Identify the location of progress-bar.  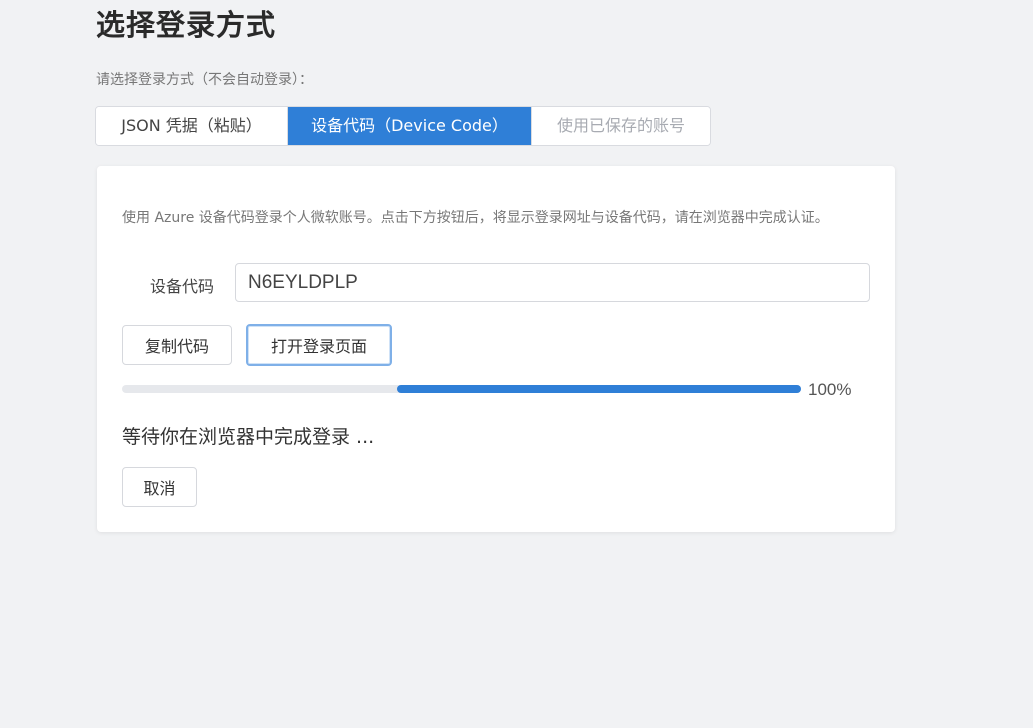
(461, 389).